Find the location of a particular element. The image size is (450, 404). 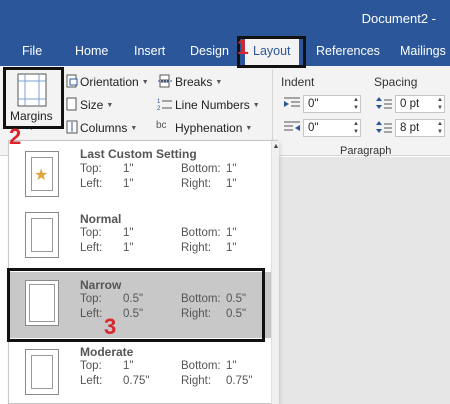

tab-home: Home is located at coordinates (91, 51).